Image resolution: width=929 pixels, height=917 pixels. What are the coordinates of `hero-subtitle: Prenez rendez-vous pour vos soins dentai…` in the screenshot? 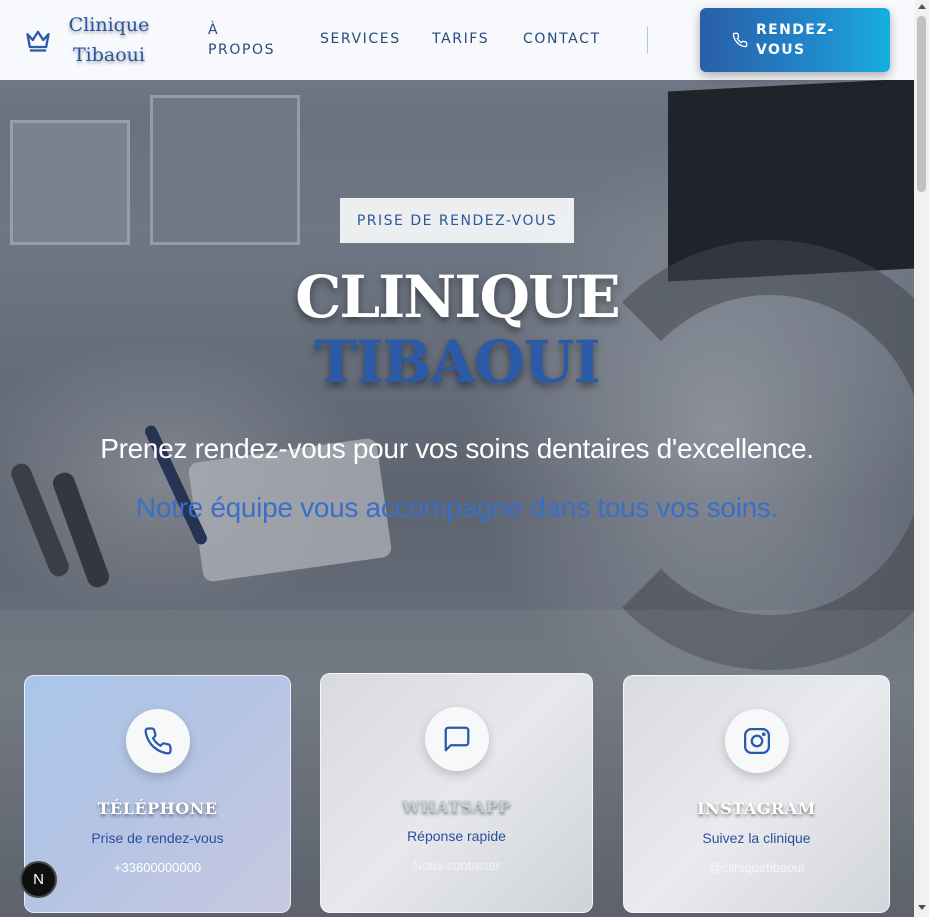 It's located at (457, 448).